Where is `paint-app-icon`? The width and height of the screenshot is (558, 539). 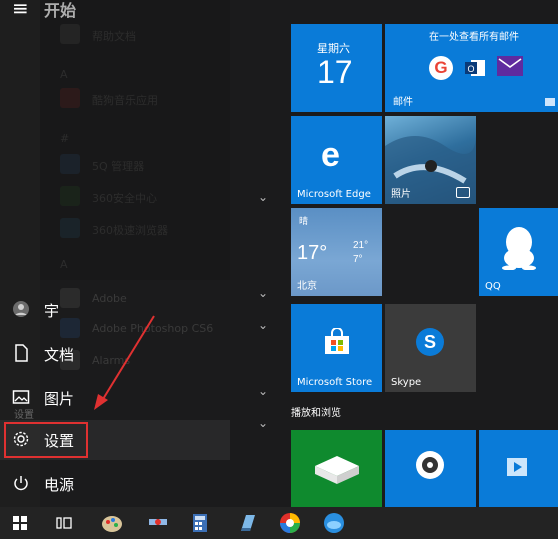 paint-app-icon is located at coordinates (112, 523).